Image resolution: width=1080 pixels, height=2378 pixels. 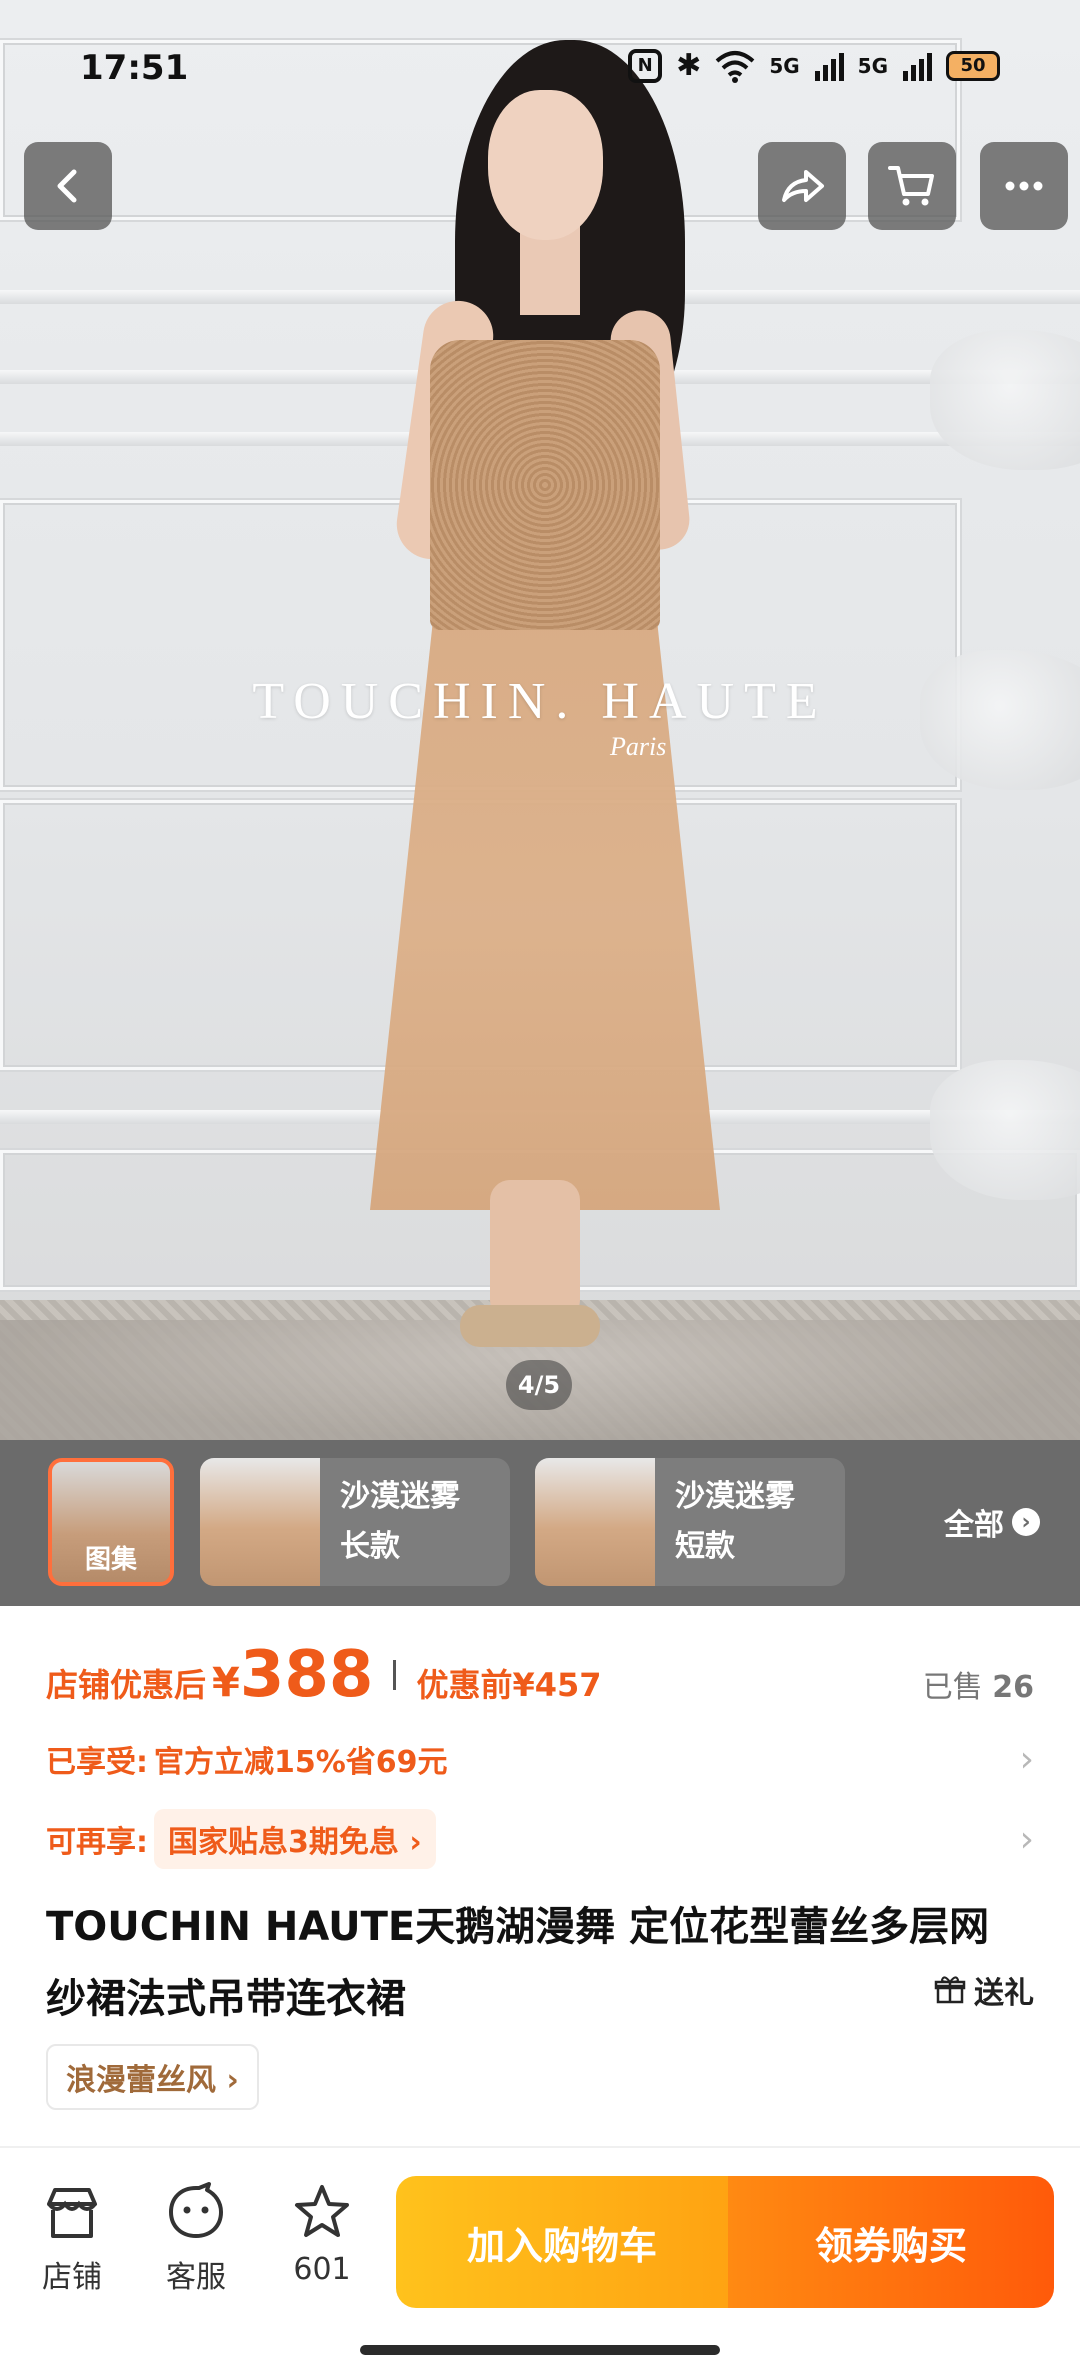 I want to click on gift-label: 送礼, so click(x=1004, y=1993).